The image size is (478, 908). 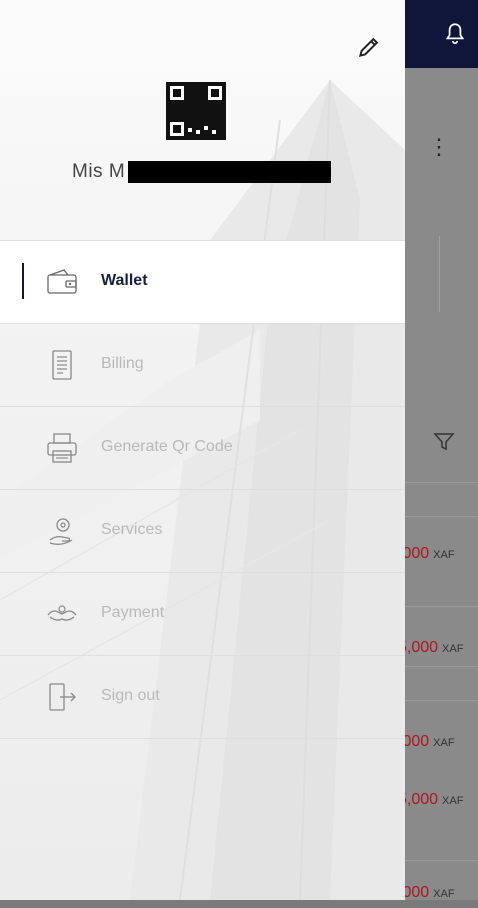 I want to click on services-icon, so click(x=61, y=531).